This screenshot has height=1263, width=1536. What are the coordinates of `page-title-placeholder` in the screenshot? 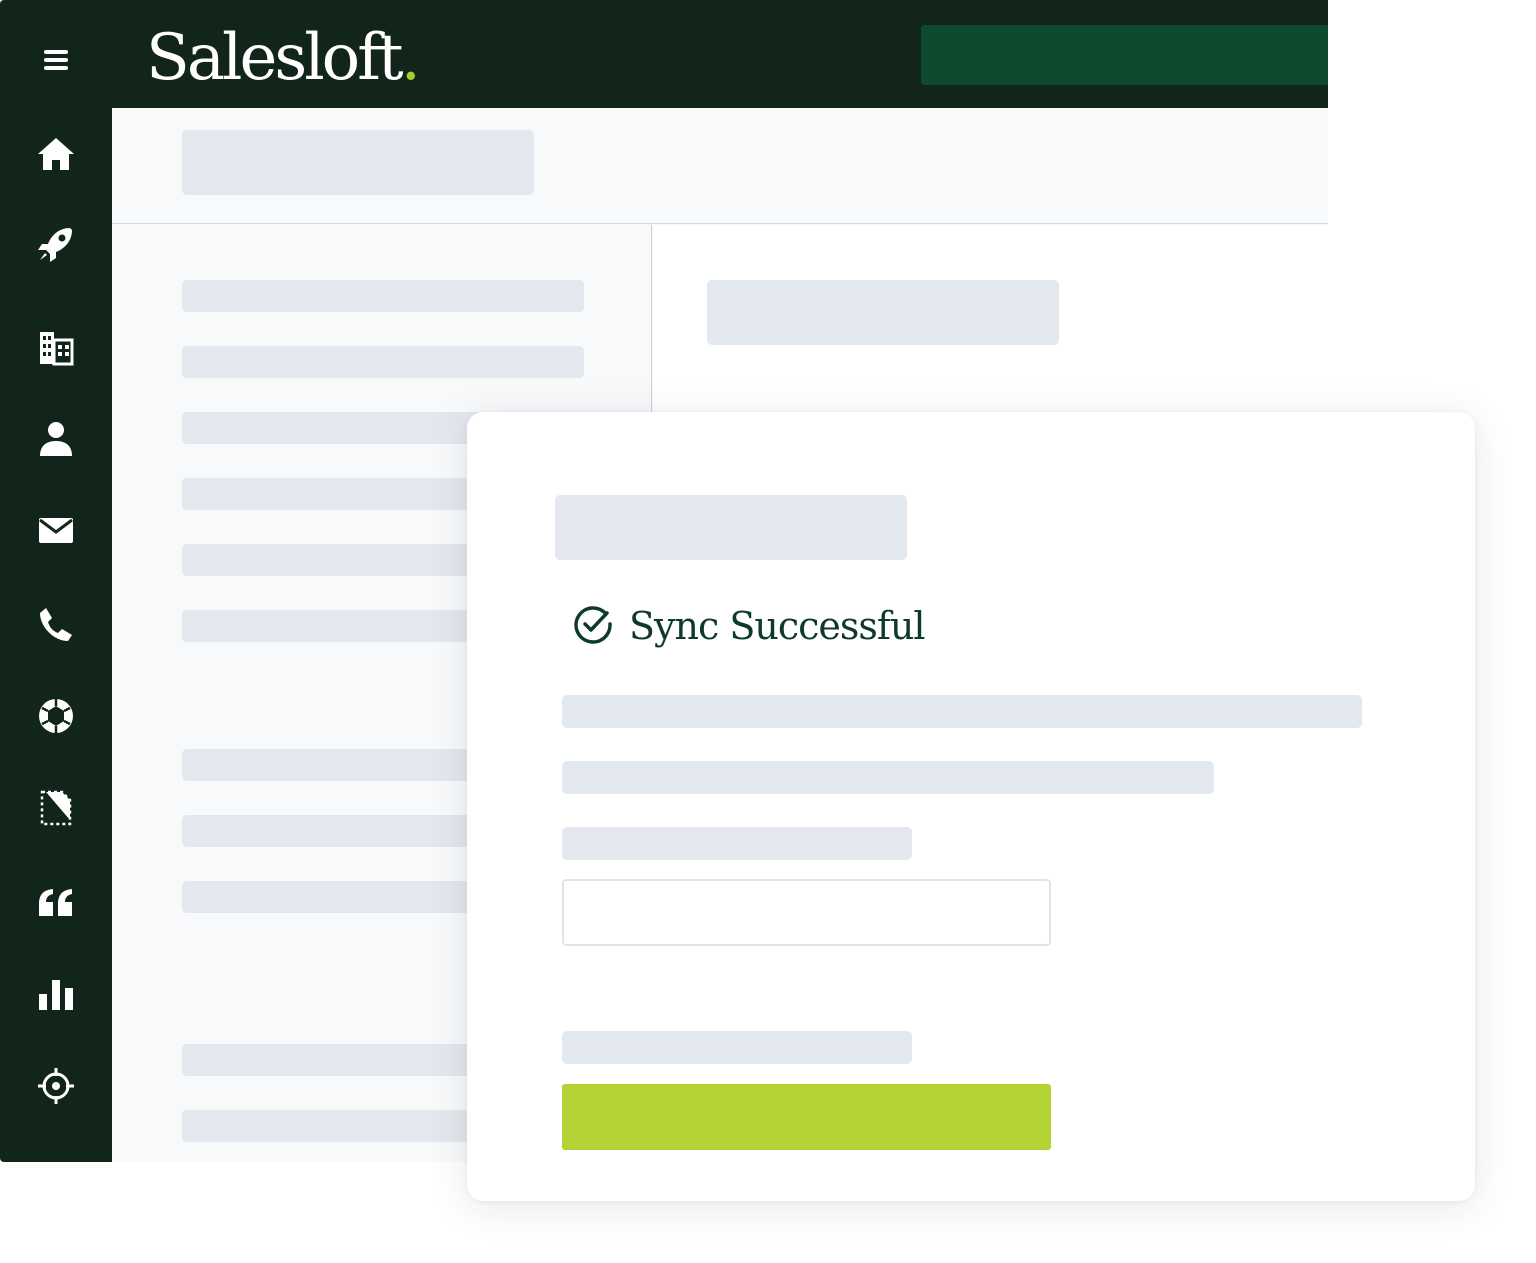 It's located at (358, 162).